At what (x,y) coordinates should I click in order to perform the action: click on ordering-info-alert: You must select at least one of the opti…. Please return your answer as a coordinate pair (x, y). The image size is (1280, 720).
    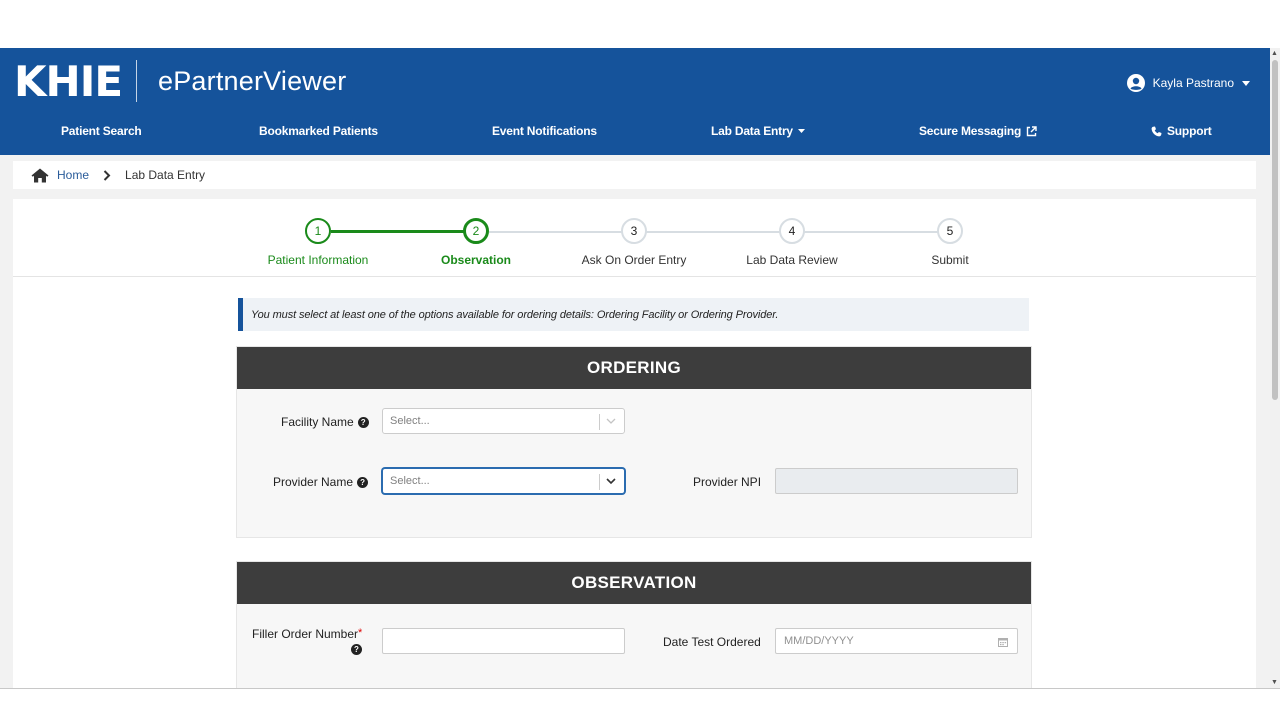
    Looking at the image, I should click on (633, 314).